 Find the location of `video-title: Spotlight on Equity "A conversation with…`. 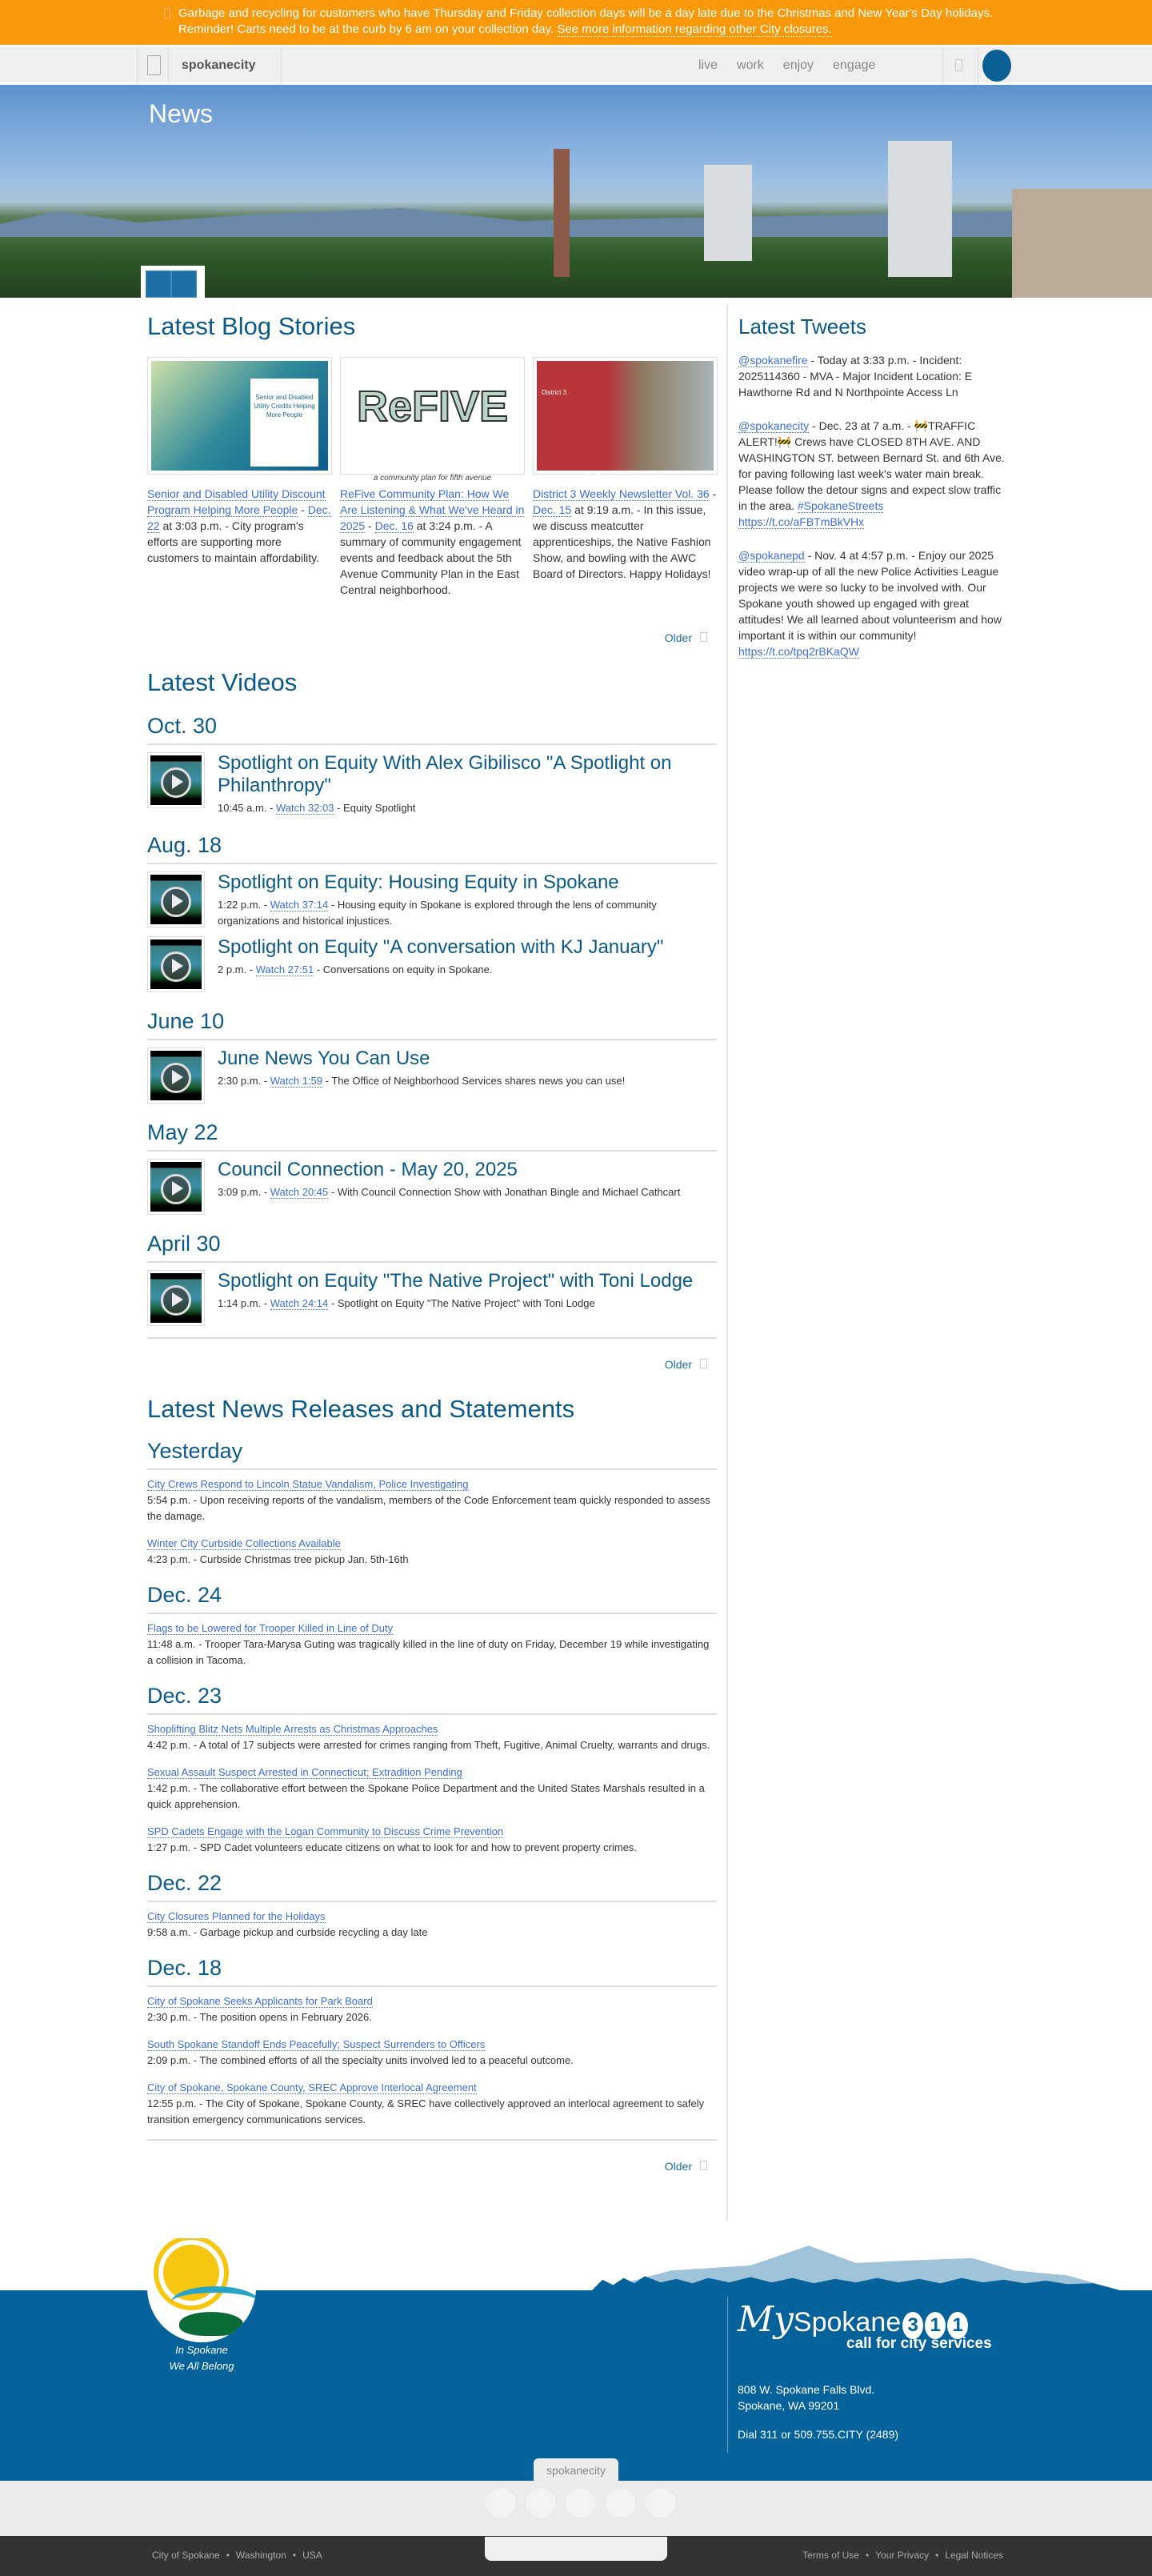

video-title: Spotlight on Equity "A conversation with… is located at coordinates (440, 947).